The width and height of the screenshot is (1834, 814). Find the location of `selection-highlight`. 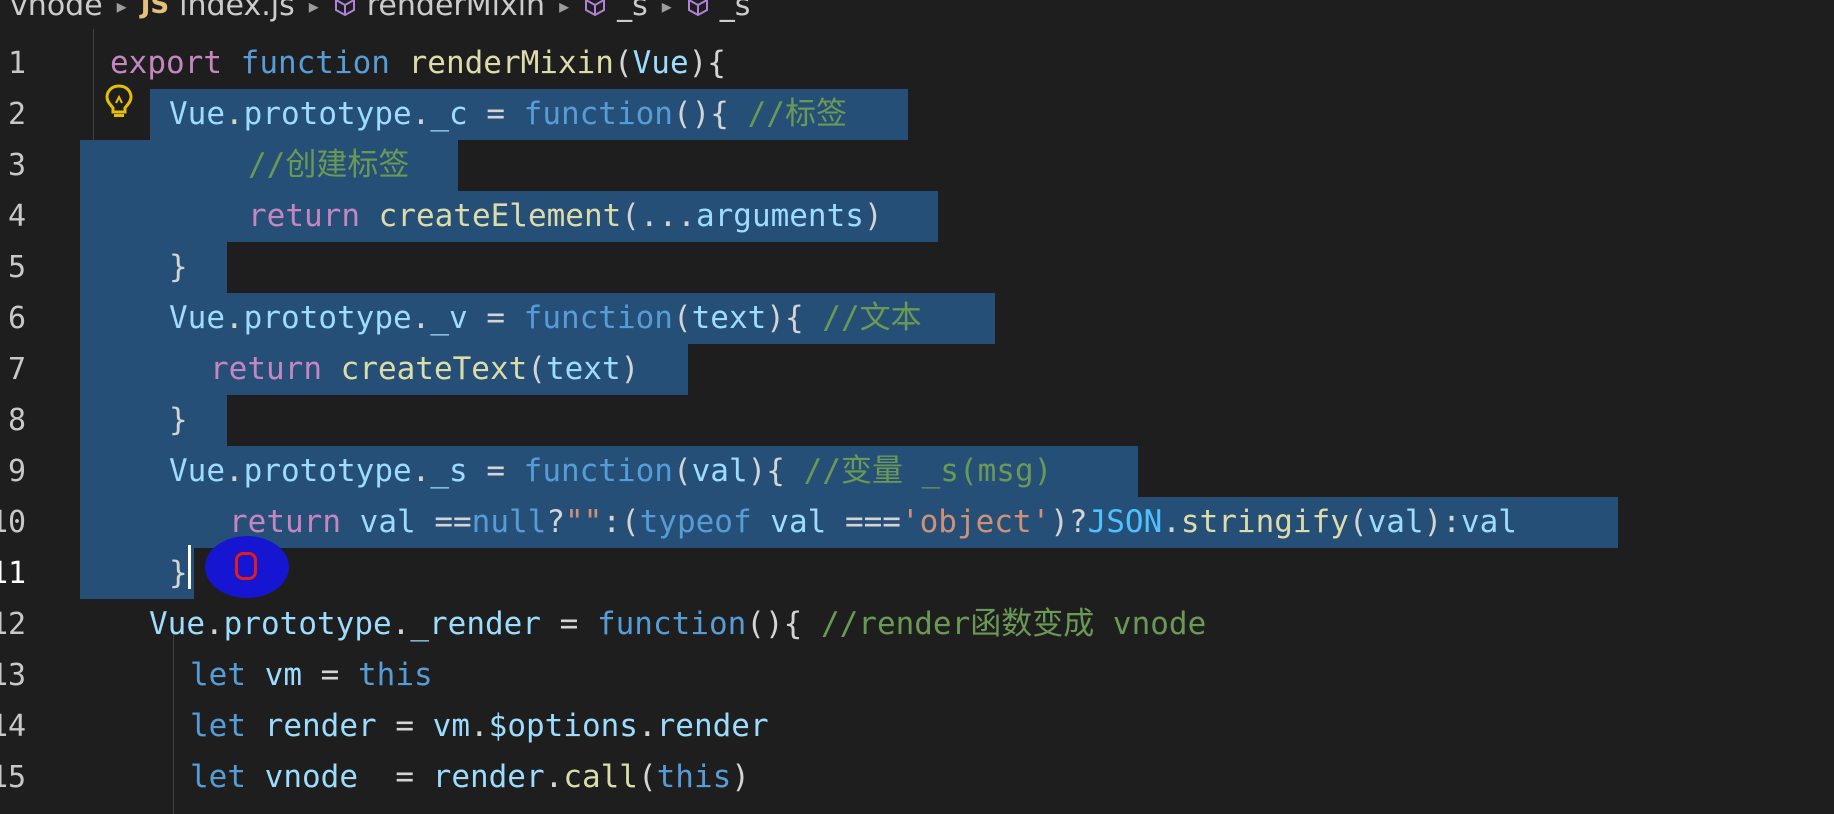

selection-highlight is located at coordinates (153, 420).